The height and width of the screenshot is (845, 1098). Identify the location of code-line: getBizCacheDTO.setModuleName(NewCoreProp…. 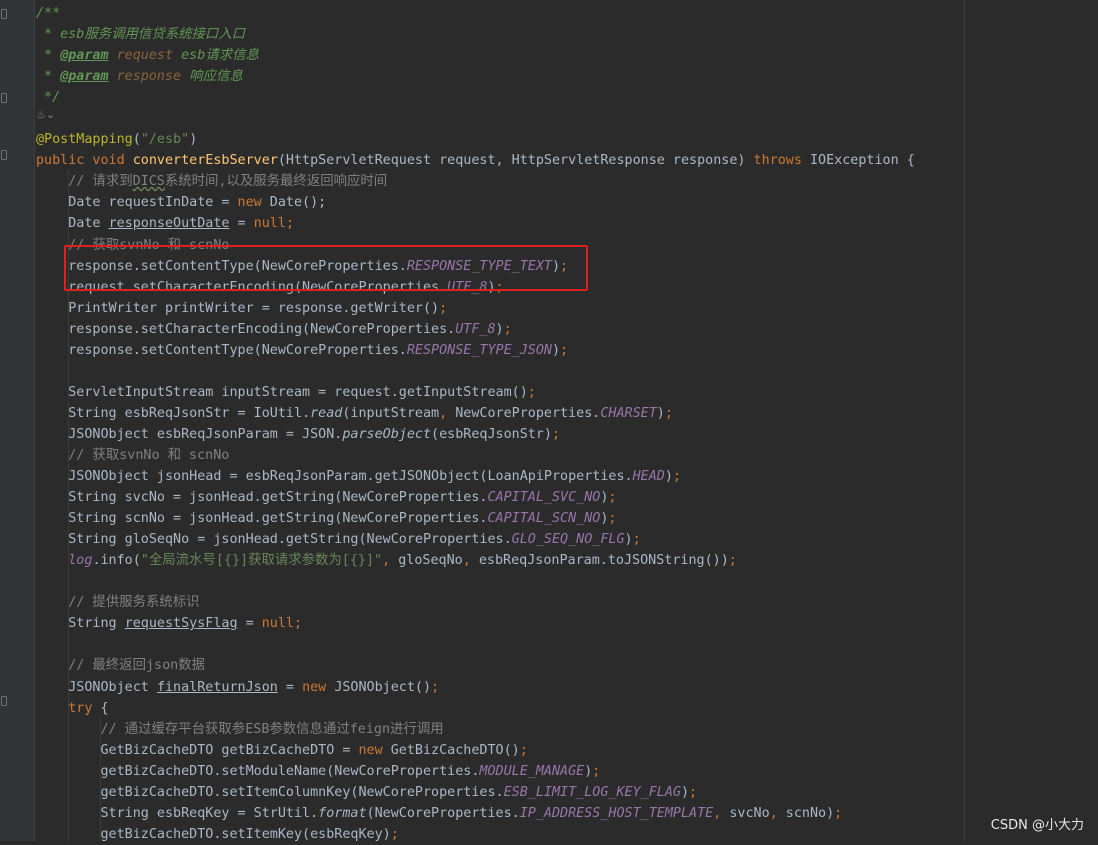
(567, 771).